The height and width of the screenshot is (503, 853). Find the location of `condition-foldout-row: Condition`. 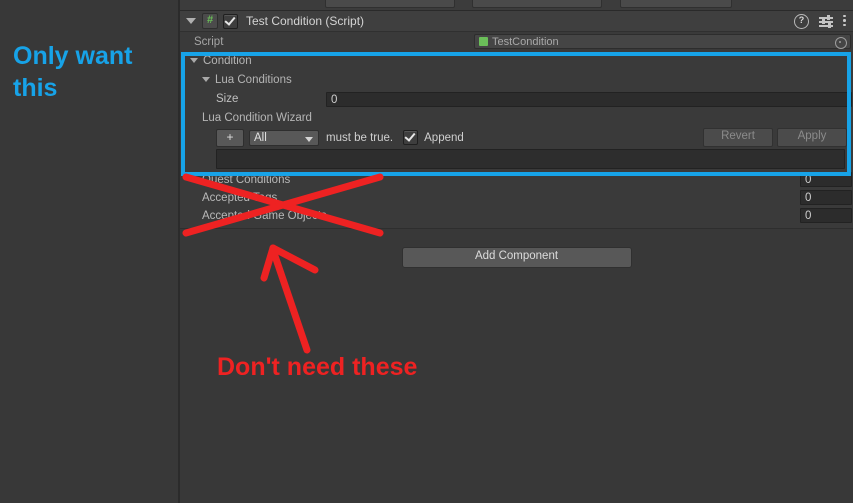

condition-foldout-row: Condition is located at coordinates (516, 60).